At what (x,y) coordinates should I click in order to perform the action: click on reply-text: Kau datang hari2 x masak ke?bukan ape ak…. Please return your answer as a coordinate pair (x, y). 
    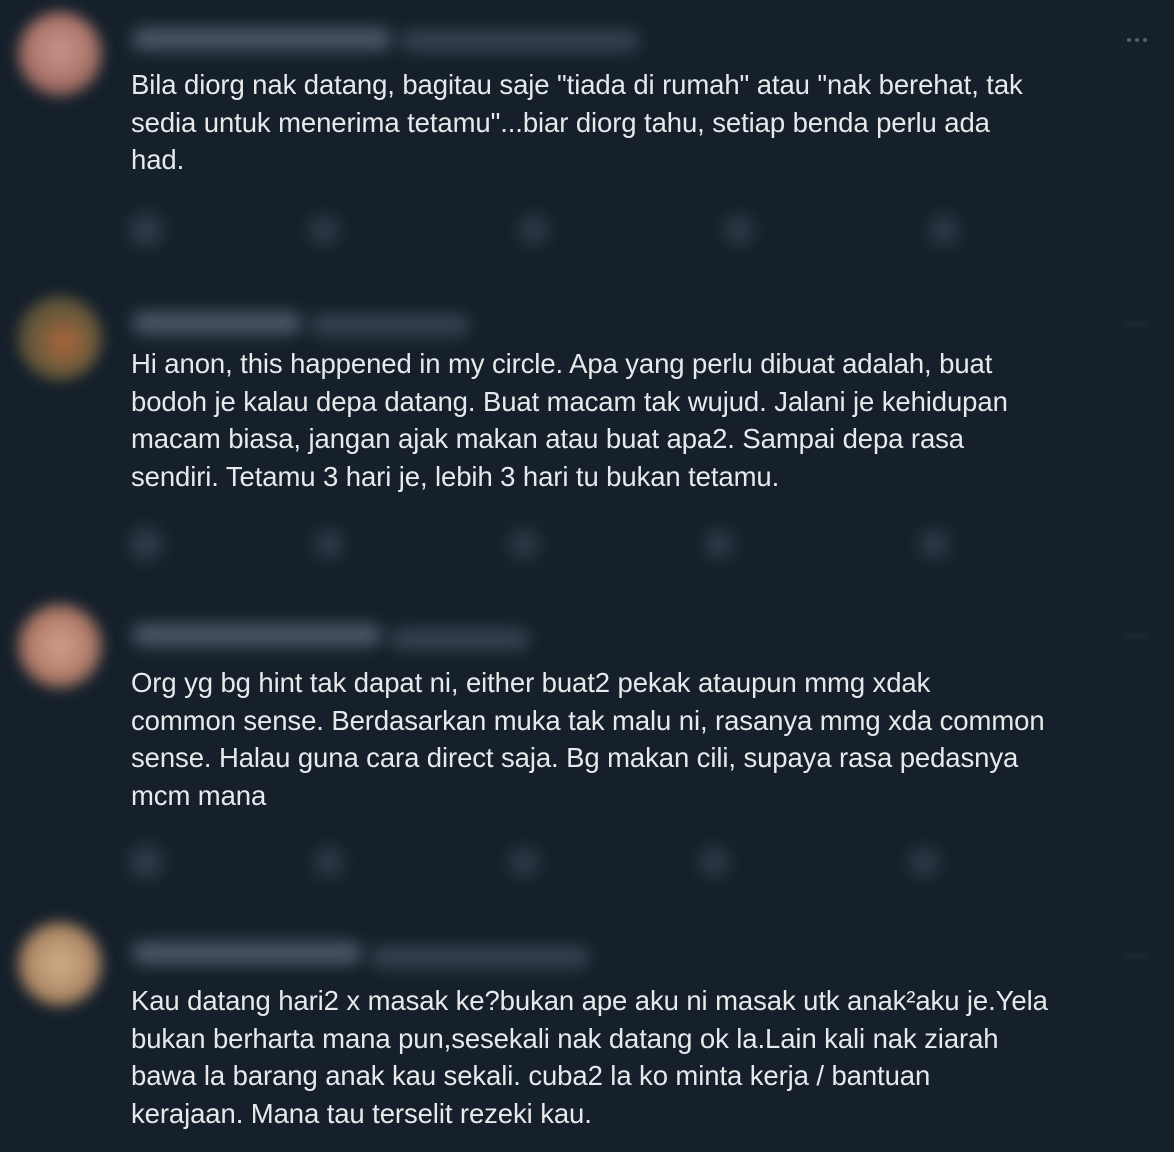
    Looking at the image, I should click on (589, 1057).